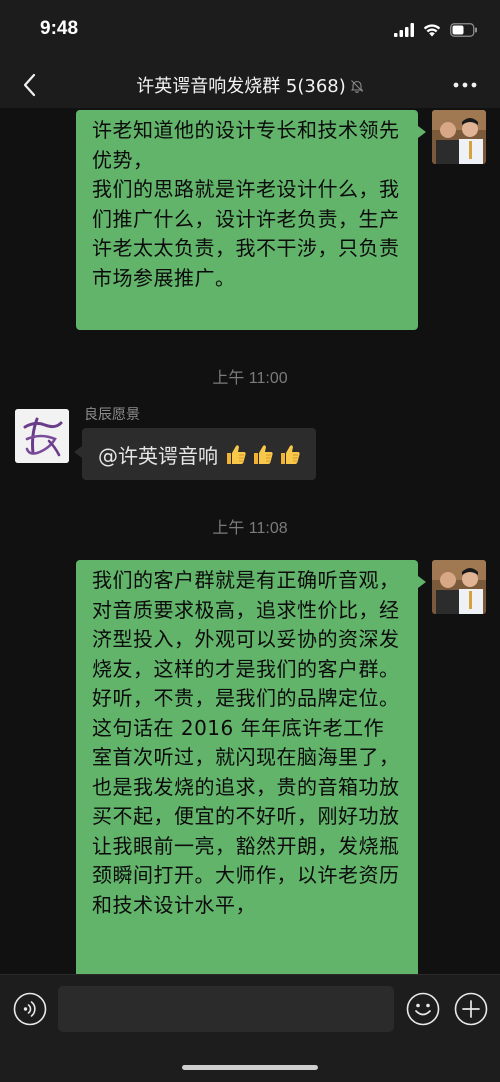 The height and width of the screenshot is (1082, 500). I want to click on wifi-icon, so click(432, 30).